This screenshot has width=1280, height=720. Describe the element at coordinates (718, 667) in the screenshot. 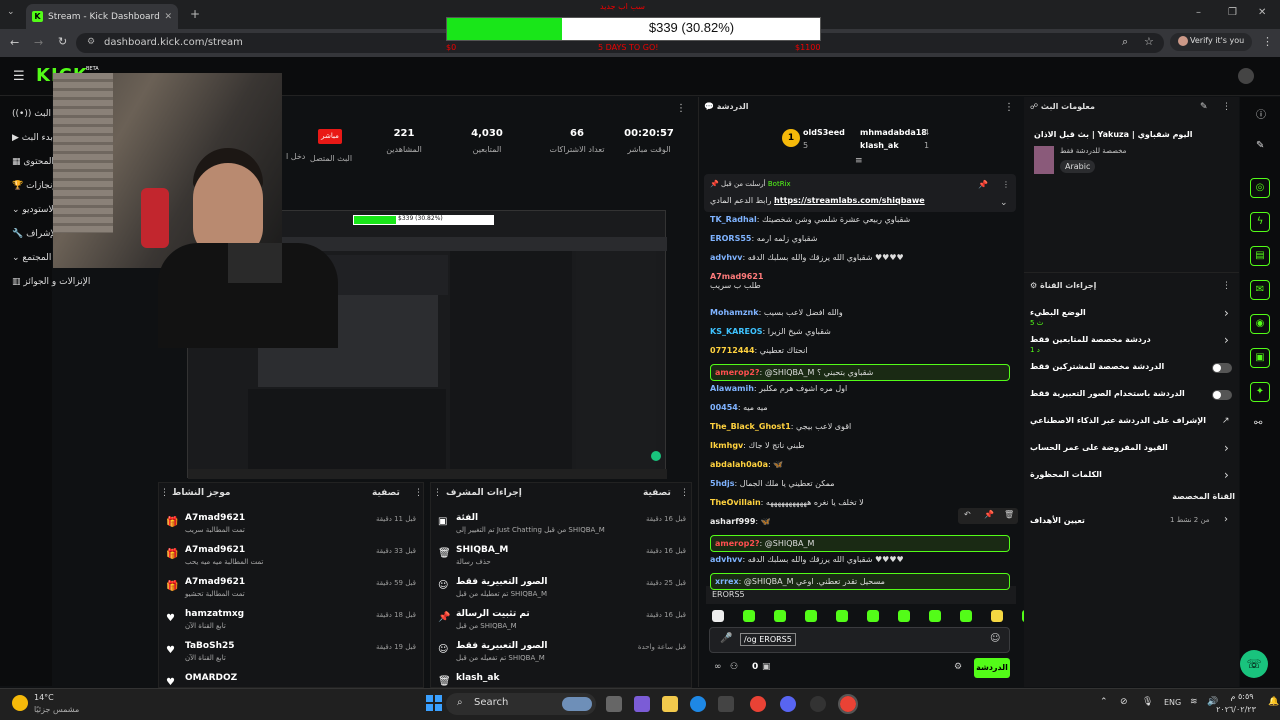

I see `loop-icon: ∞` at that location.